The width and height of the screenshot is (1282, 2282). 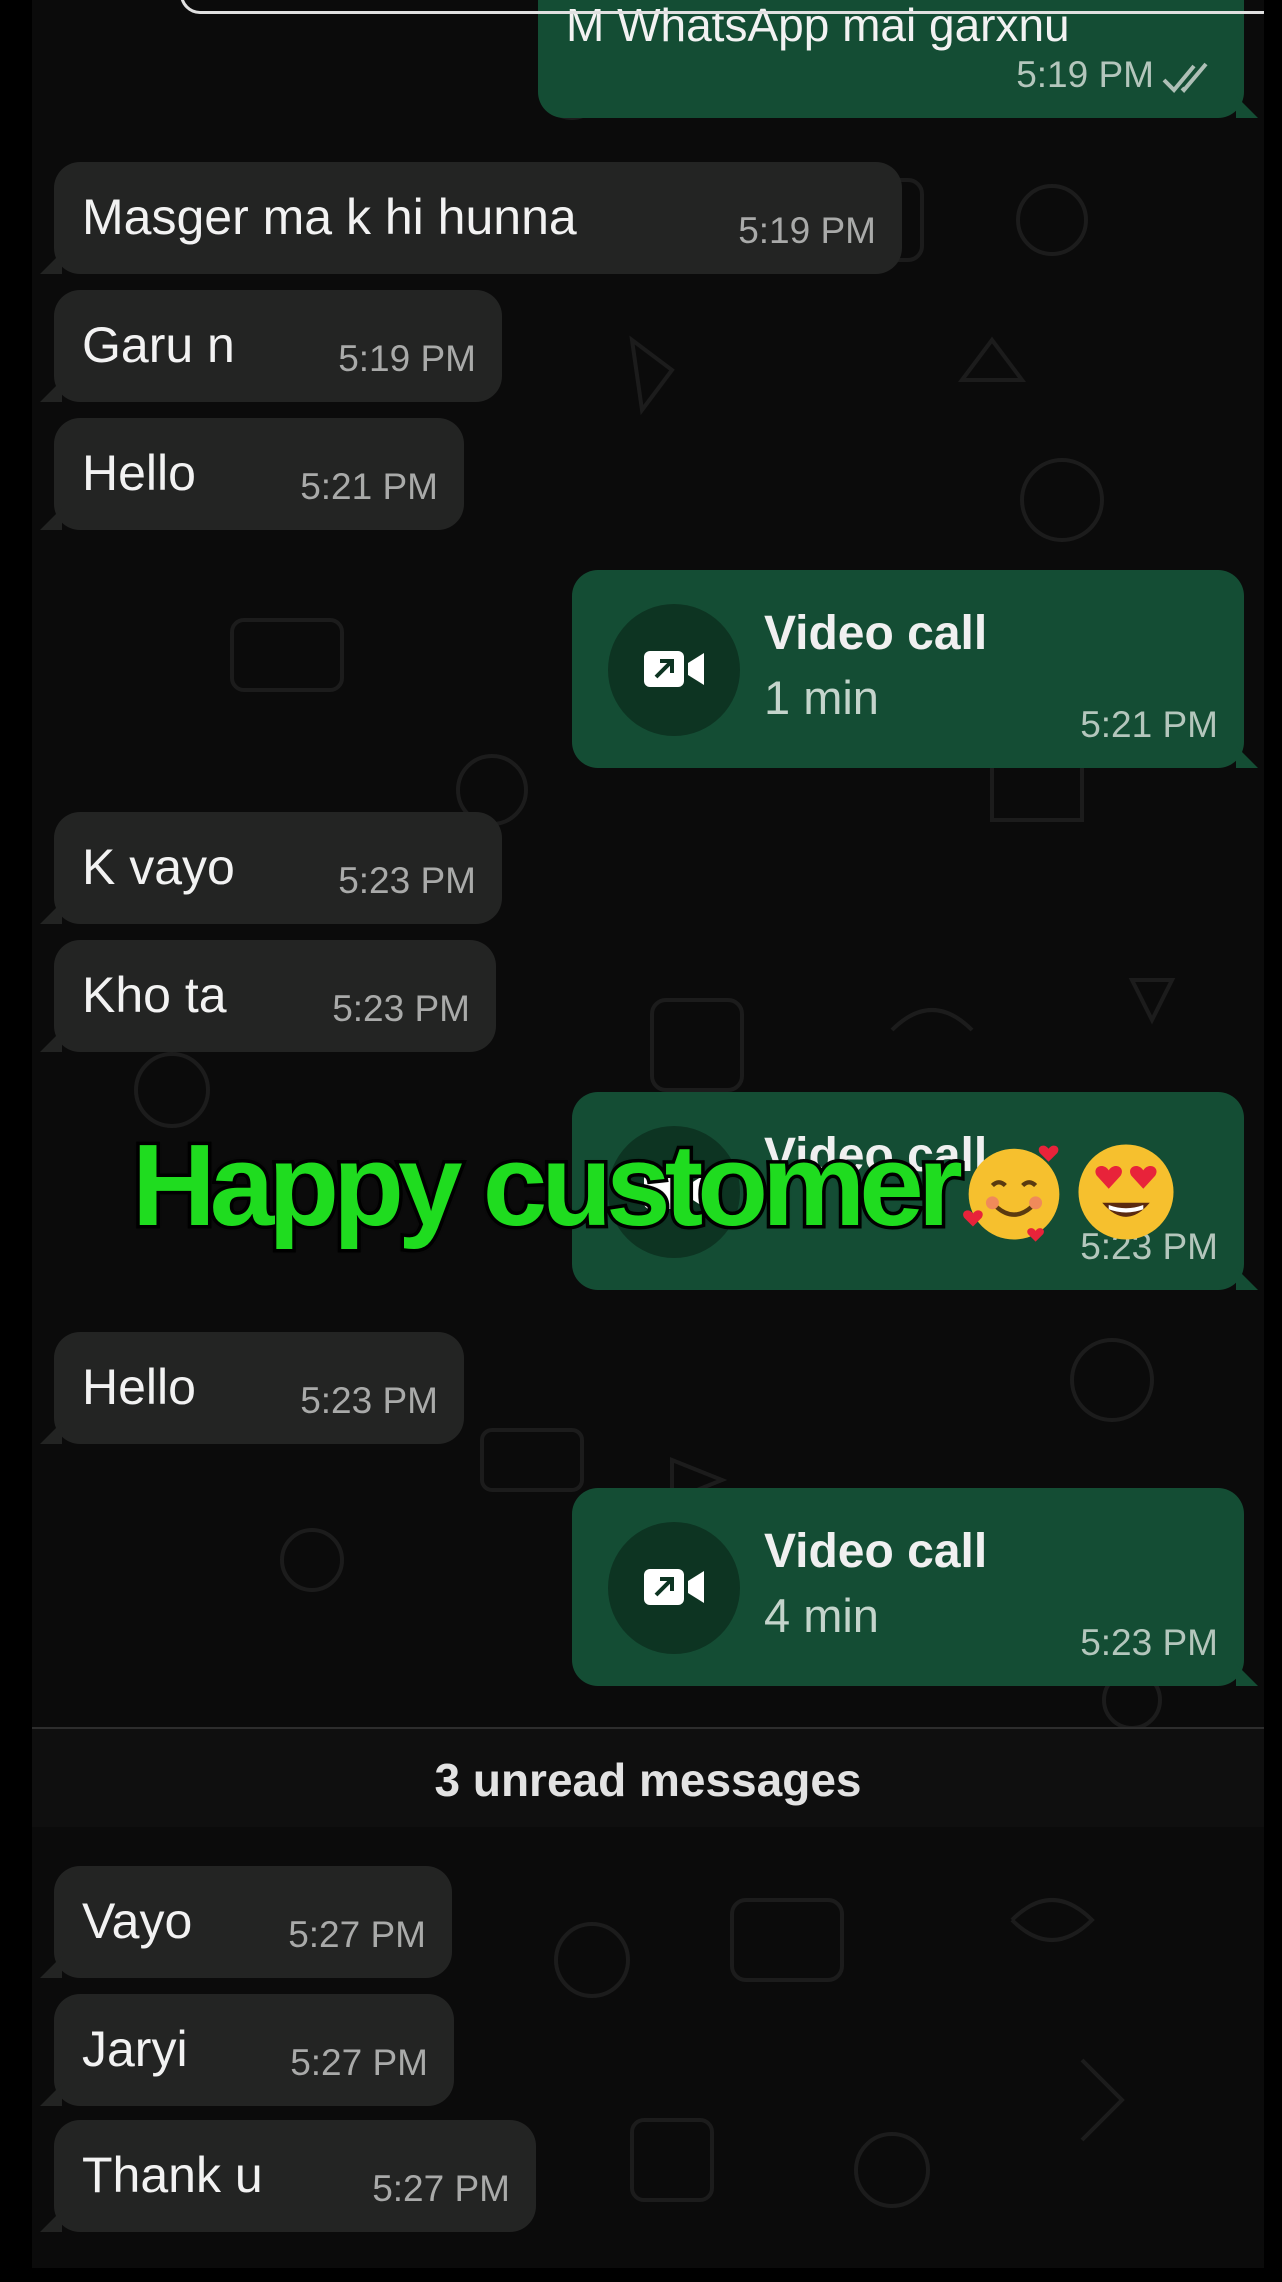 What do you see at coordinates (135, 2049) in the screenshot?
I see `message-text: Jaryi` at bounding box center [135, 2049].